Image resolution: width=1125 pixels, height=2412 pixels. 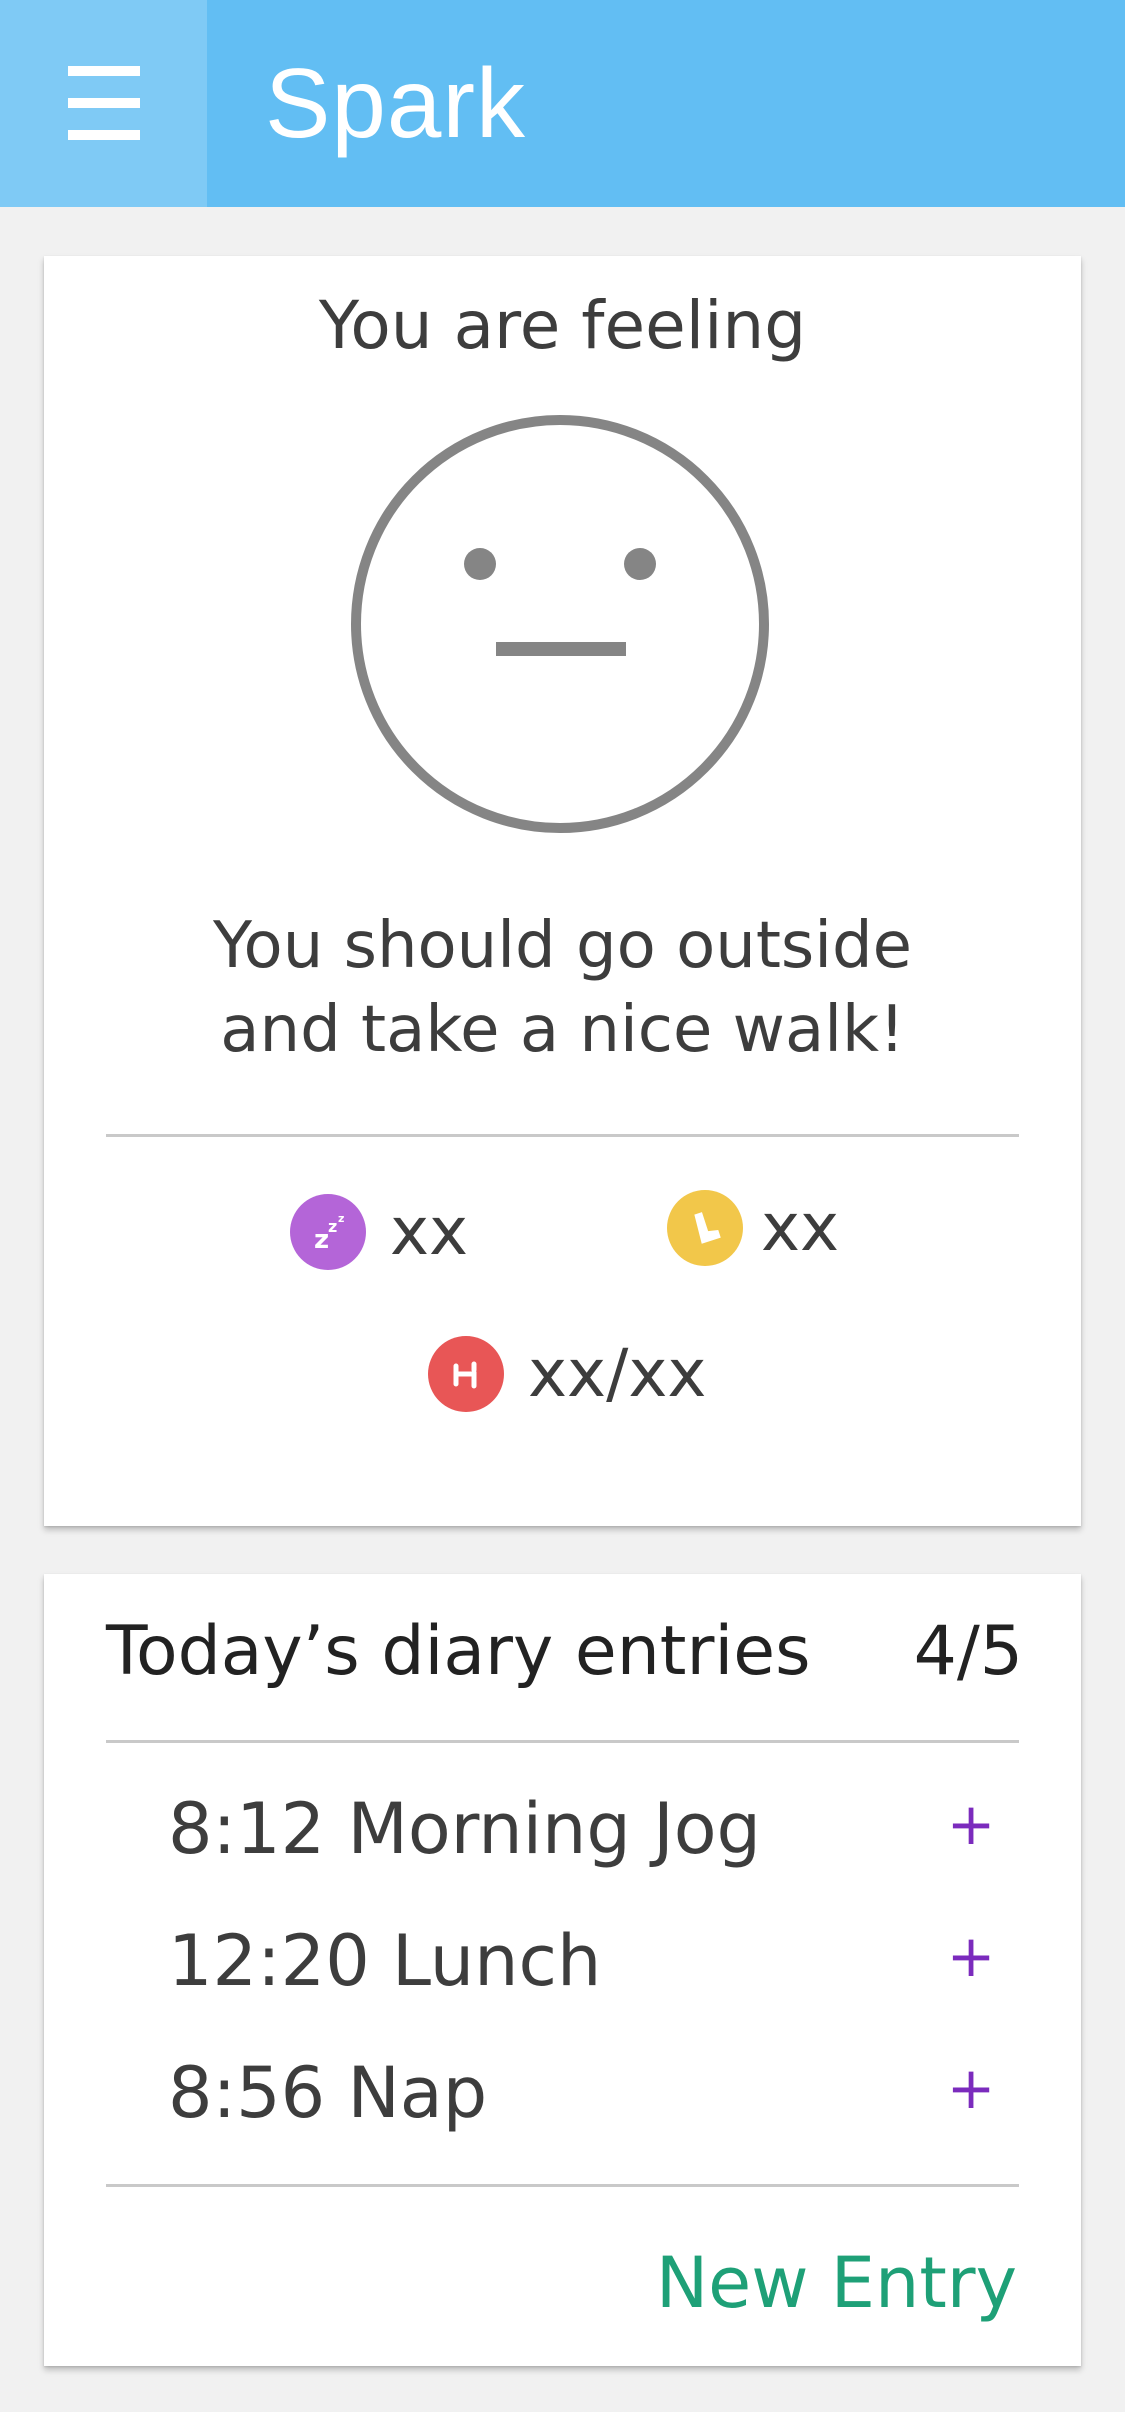 I want to click on neutral-face-icon, so click(x=560, y=624).